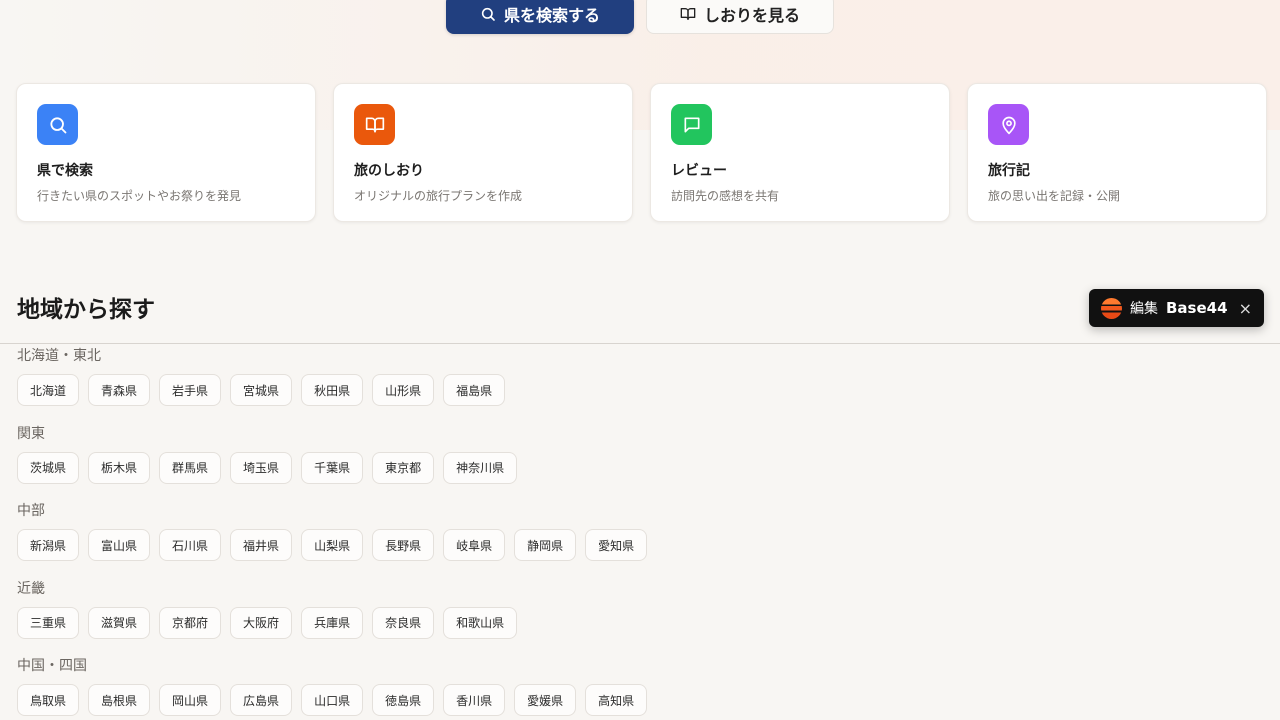  What do you see at coordinates (616, 545) in the screenshot?
I see `prefecture-chip: 愛知県` at bounding box center [616, 545].